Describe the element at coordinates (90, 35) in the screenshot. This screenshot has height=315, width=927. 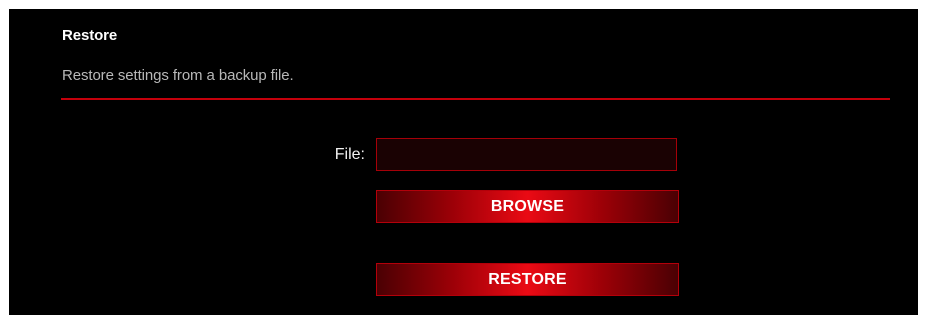
I see `section-title: Restore` at that location.